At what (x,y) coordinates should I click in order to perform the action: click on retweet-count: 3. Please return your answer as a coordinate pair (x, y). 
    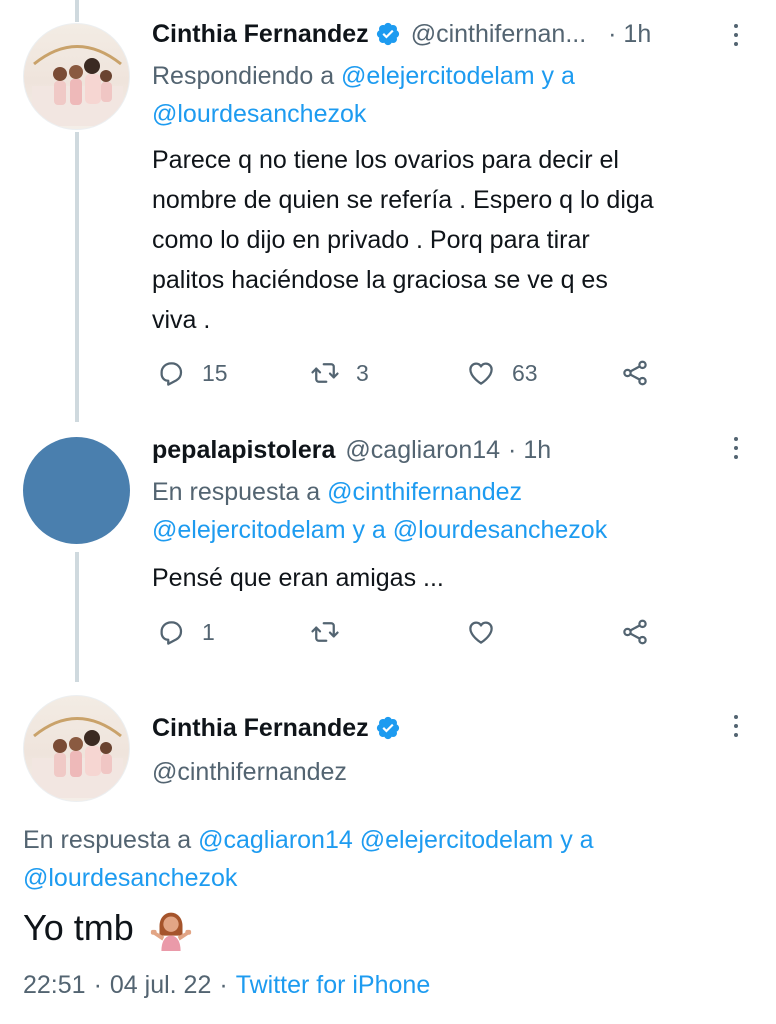
    Looking at the image, I should click on (362, 372).